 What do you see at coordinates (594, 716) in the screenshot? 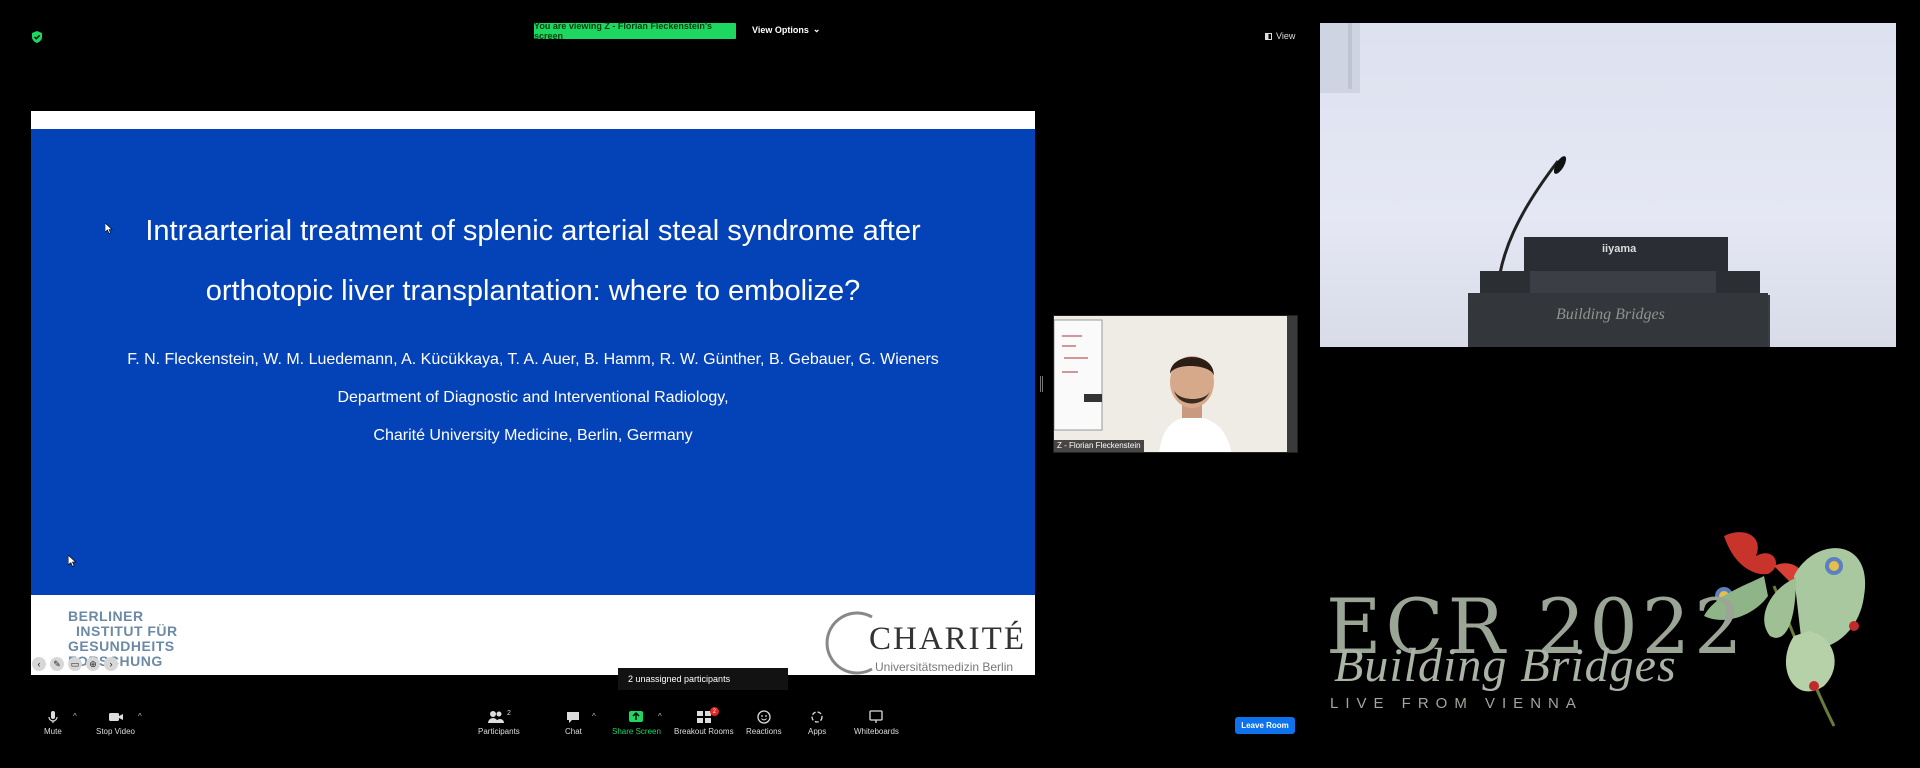
I see `chat-options-caret-icon: ^` at bounding box center [594, 716].